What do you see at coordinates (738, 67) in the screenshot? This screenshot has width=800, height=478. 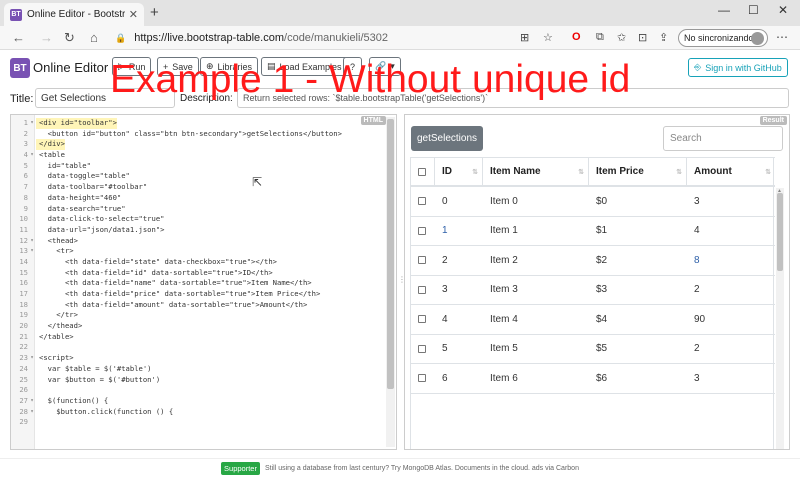 I see `github-signin-button: ⎆ Sign in with GitHub` at bounding box center [738, 67].